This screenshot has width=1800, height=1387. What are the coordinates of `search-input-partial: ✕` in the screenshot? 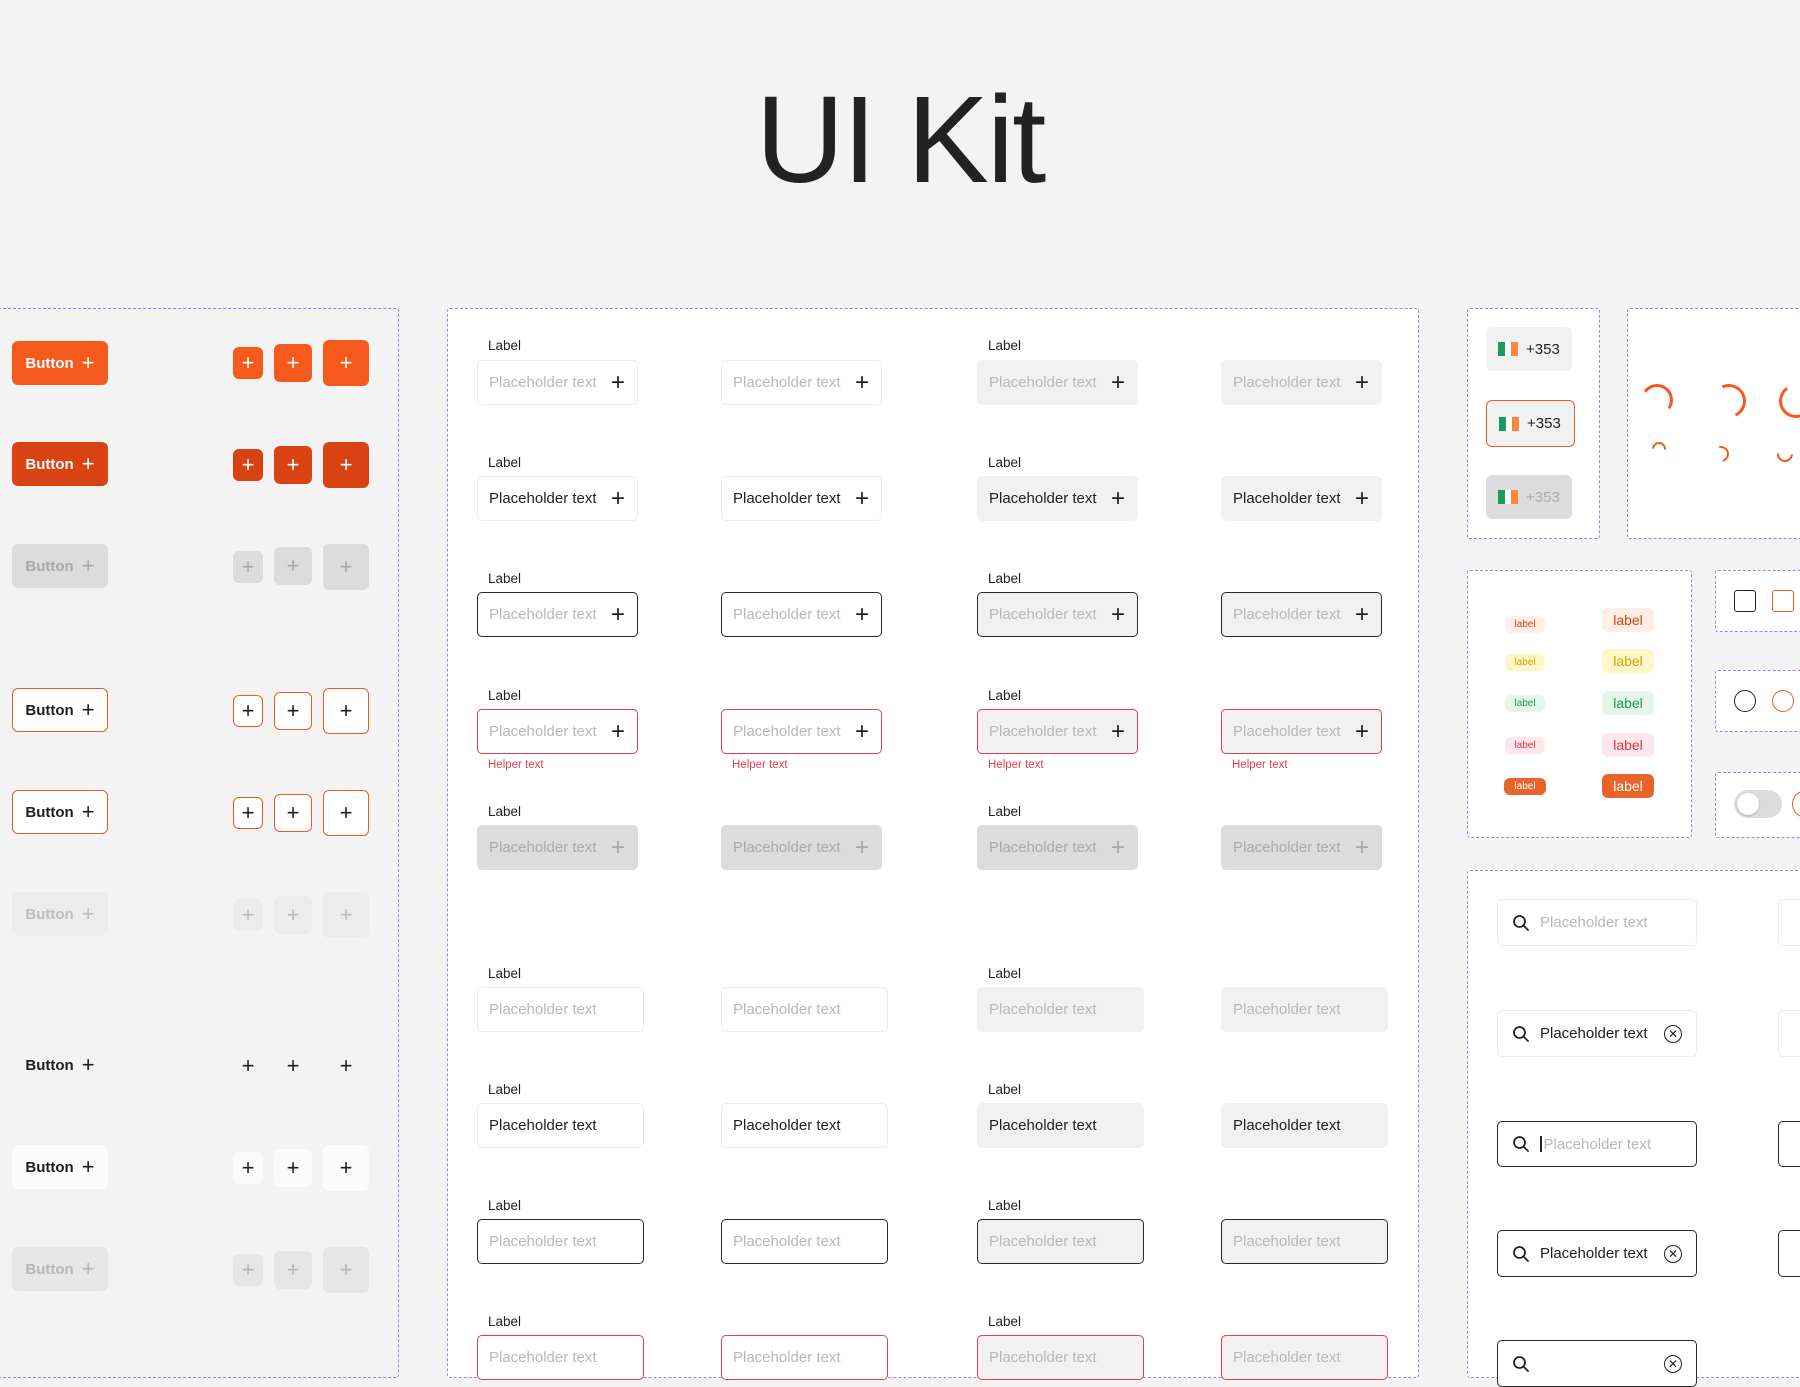 It's located at (1597, 1363).